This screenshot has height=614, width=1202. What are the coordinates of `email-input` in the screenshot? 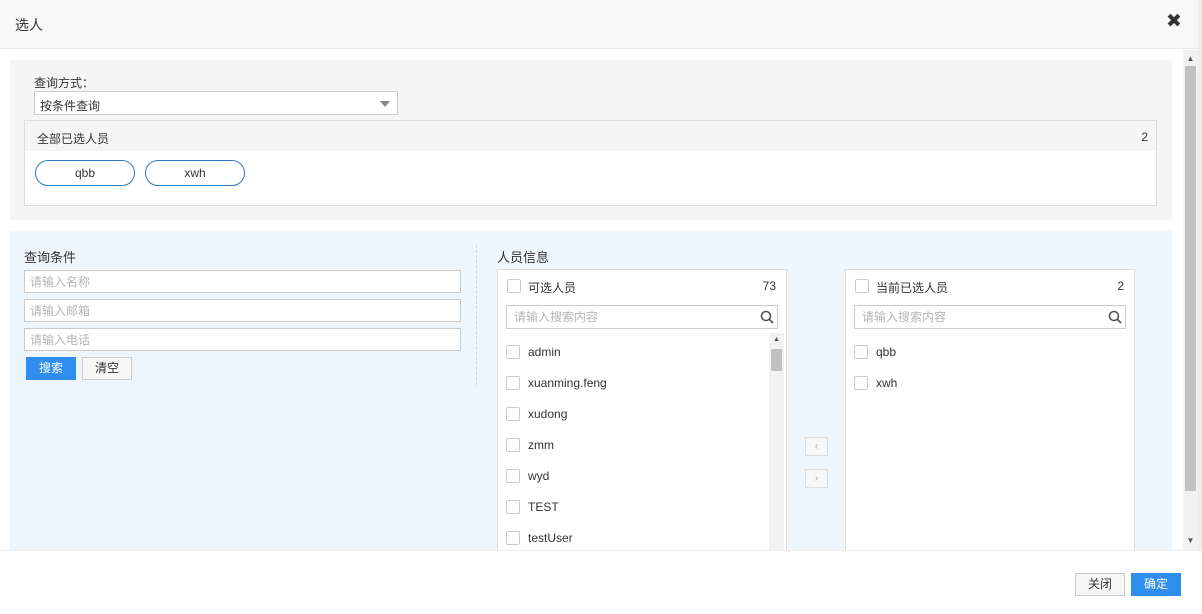 It's located at (242, 310).